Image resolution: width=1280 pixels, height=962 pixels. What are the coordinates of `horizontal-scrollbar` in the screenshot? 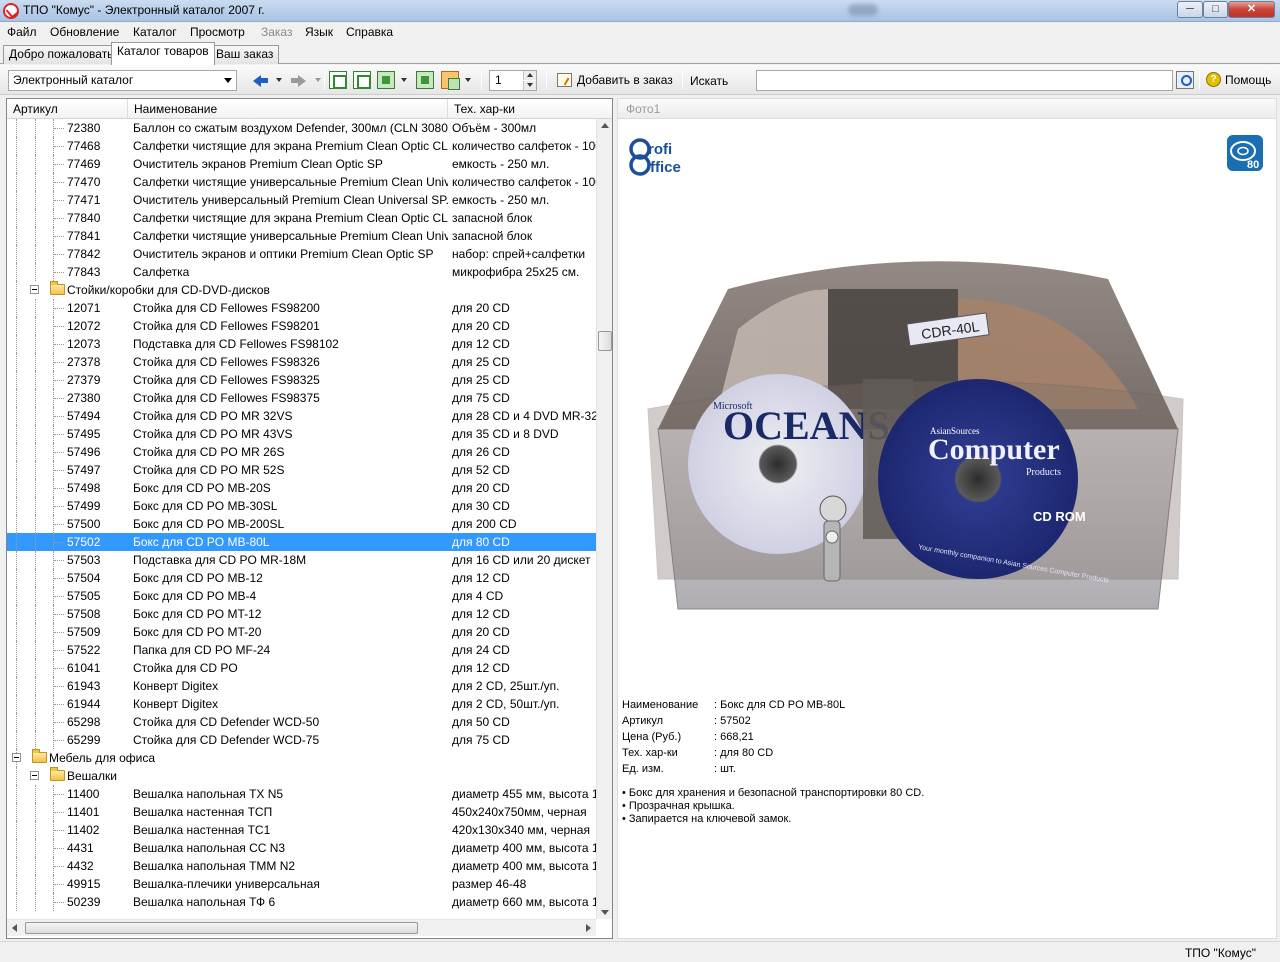 It's located at (301, 927).